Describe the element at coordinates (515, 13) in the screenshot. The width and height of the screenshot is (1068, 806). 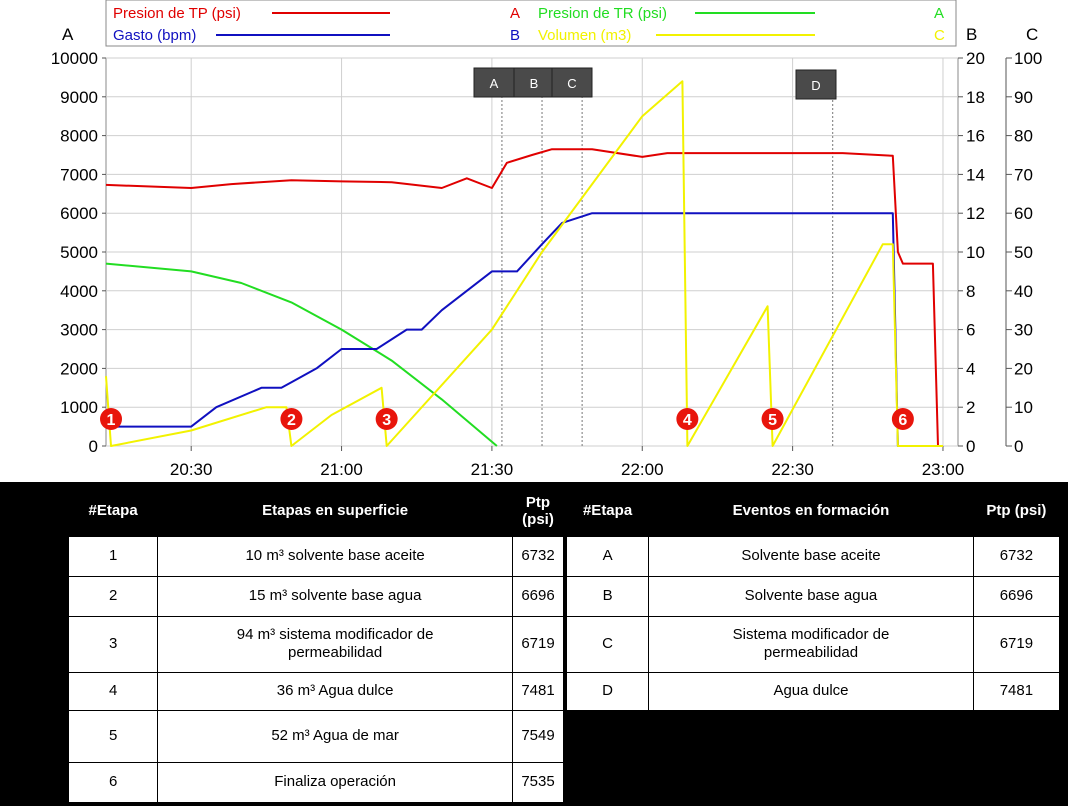
I see `legend-axis-tag: A` at that location.